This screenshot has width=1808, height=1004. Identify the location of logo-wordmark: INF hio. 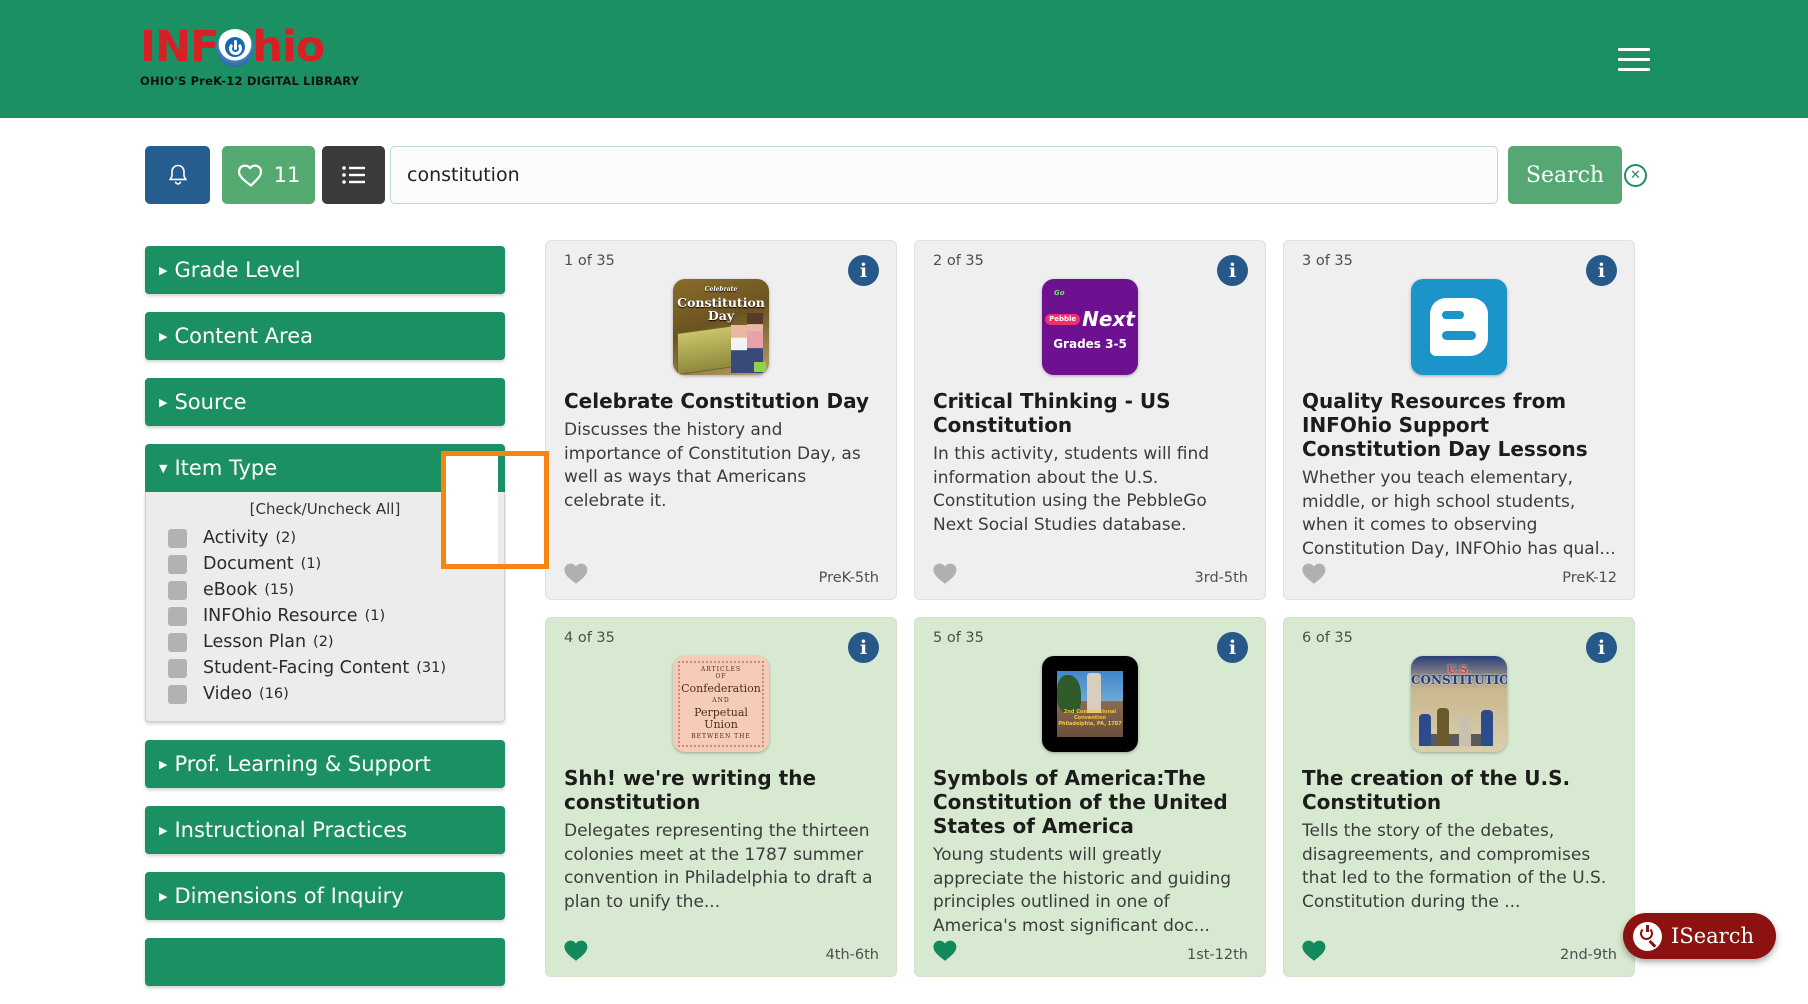
(240, 47).